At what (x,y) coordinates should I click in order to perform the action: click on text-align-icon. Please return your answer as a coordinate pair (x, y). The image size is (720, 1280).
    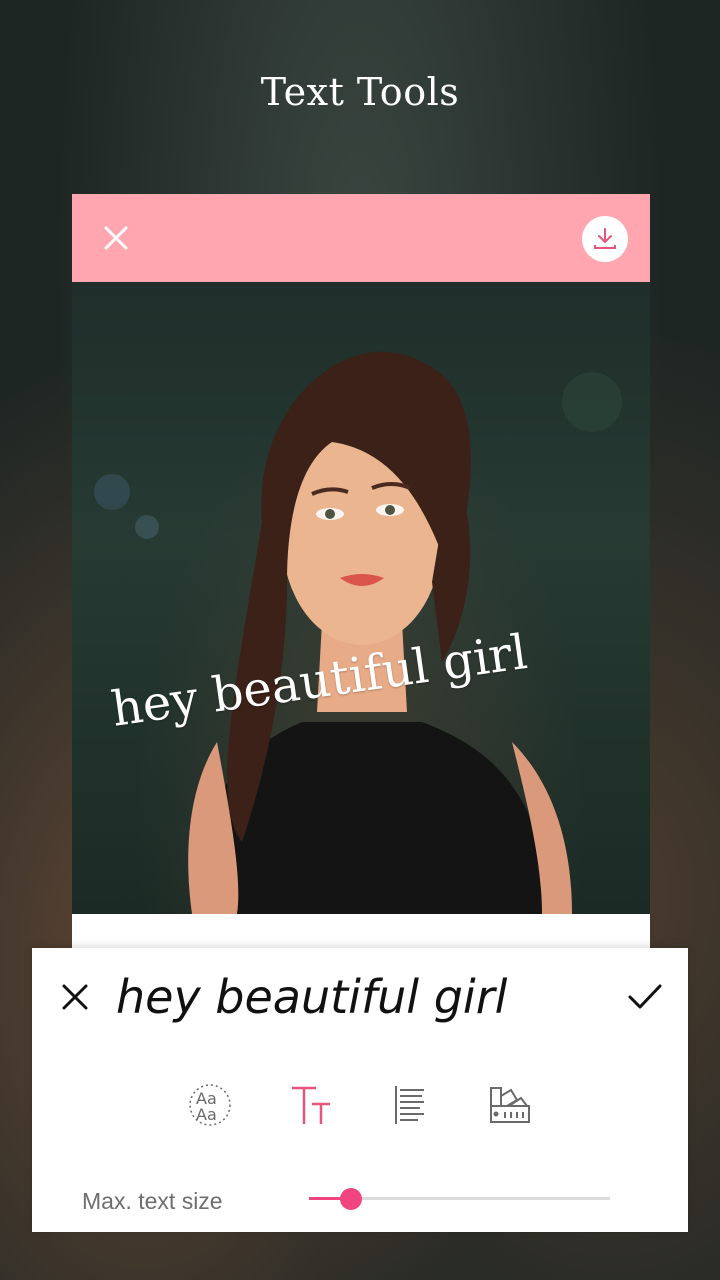
    Looking at the image, I should click on (409, 1105).